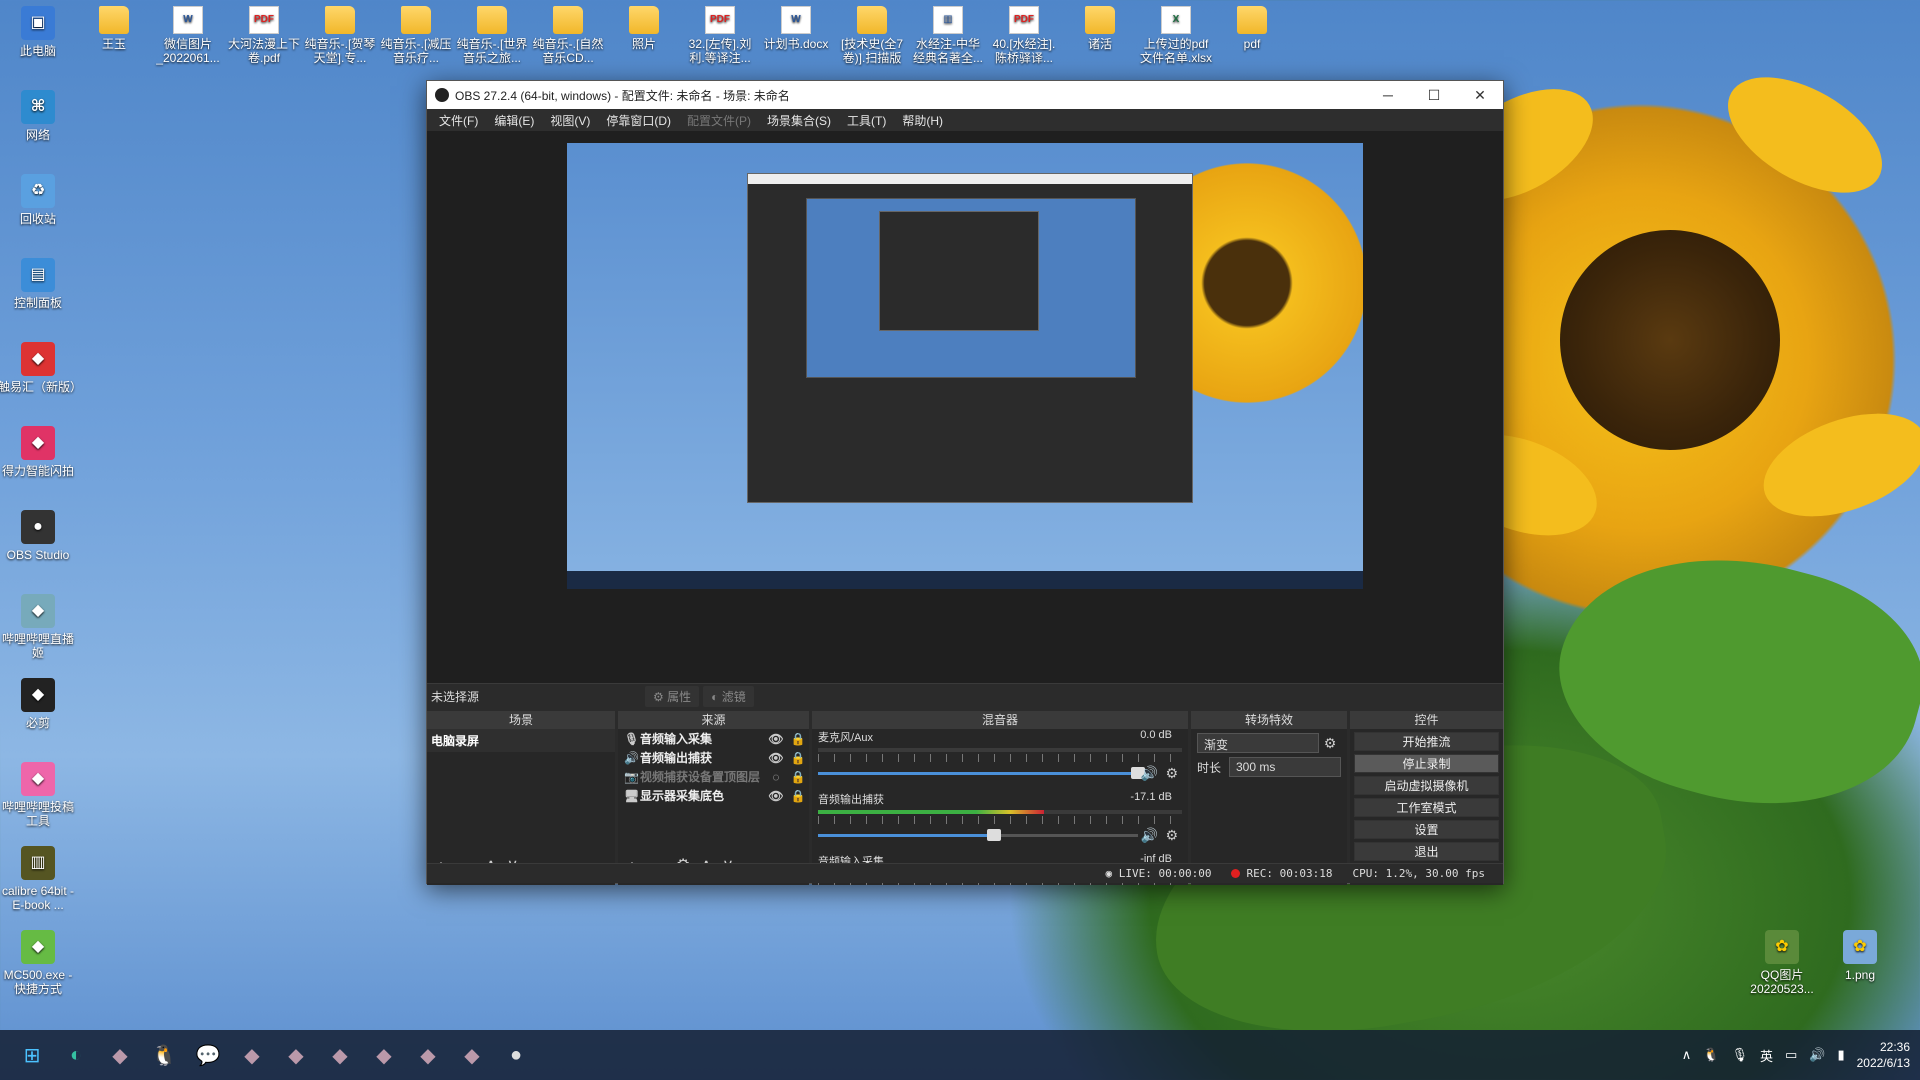  Describe the element at coordinates (32, 1055) in the screenshot. I see `start-icon: ⊞` at that location.